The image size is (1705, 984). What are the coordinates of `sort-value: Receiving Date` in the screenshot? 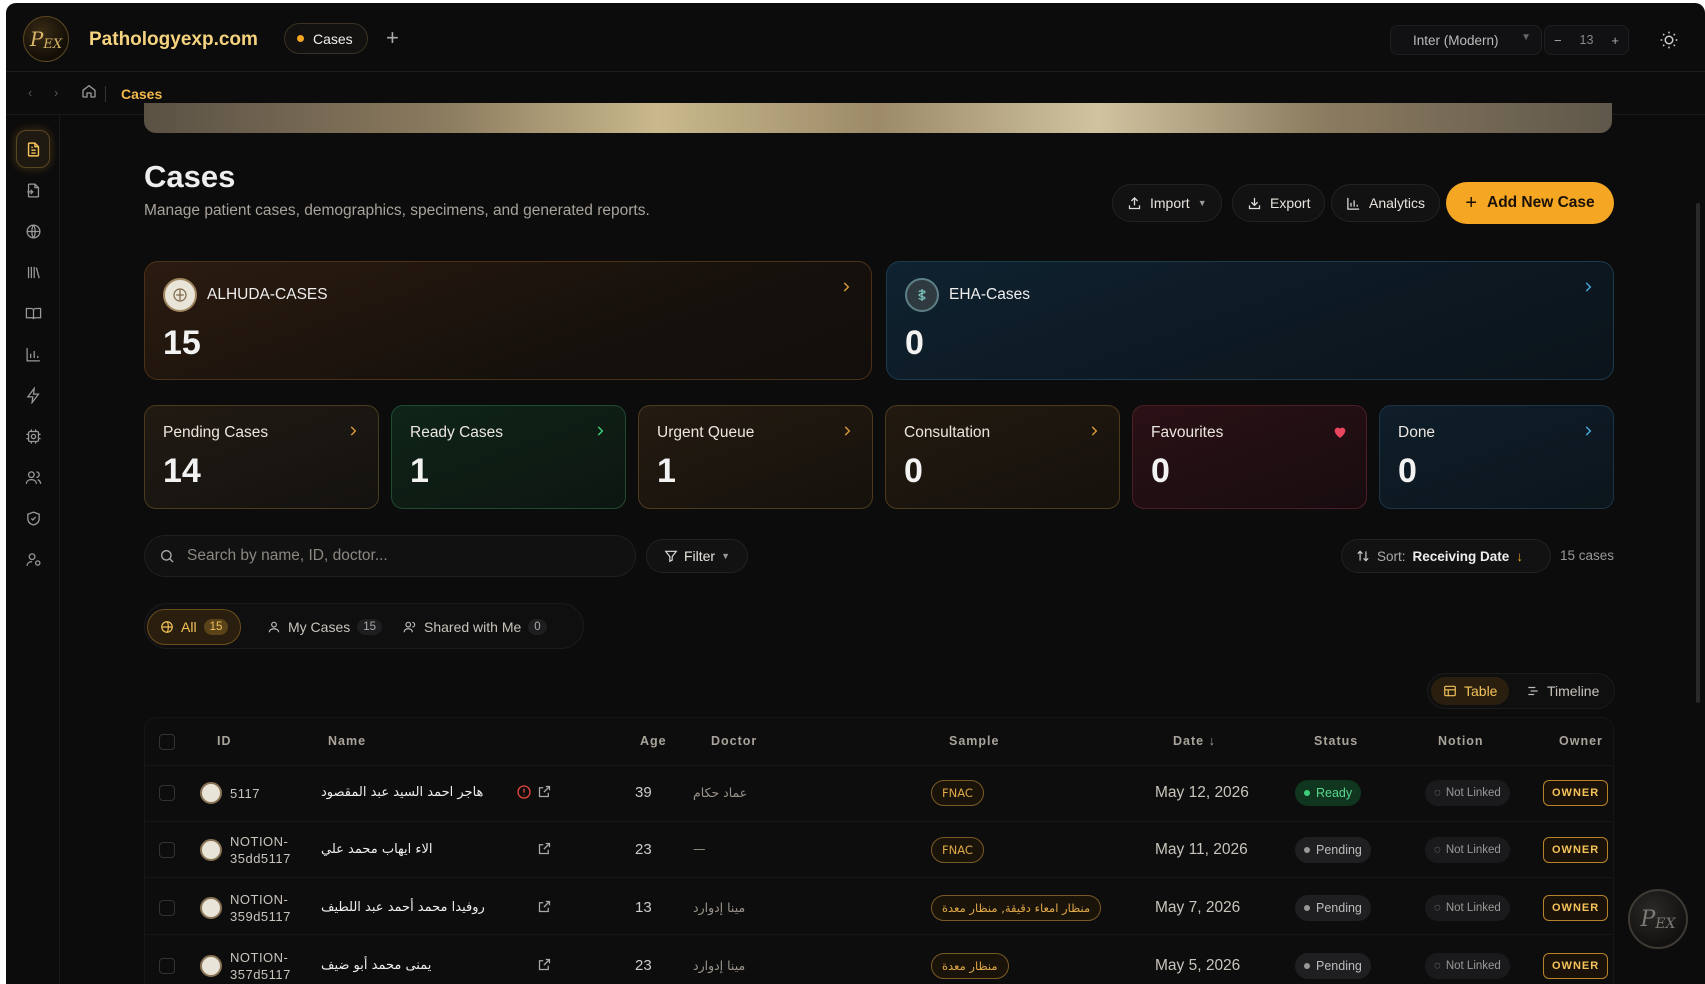 It's located at (1461, 556).